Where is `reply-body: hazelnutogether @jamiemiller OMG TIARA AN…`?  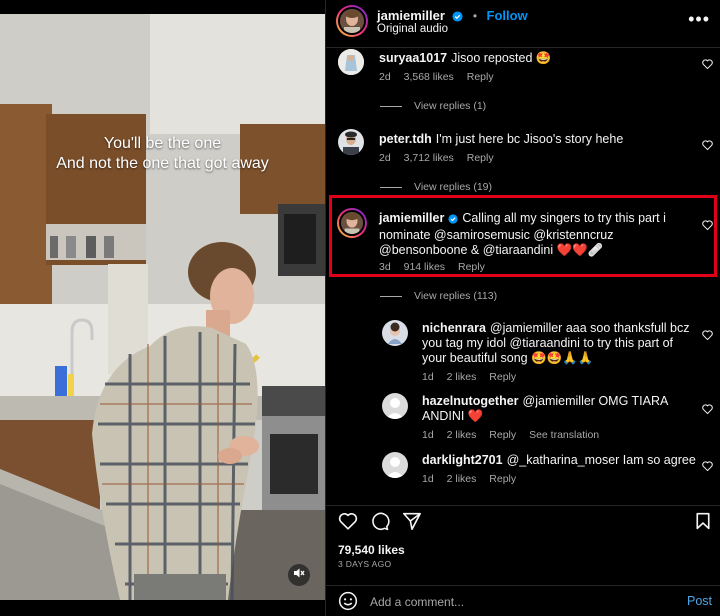 reply-body: hazelnutogether @jamiemiller OMG TIARA AN… is located at coordinates (559, 409).